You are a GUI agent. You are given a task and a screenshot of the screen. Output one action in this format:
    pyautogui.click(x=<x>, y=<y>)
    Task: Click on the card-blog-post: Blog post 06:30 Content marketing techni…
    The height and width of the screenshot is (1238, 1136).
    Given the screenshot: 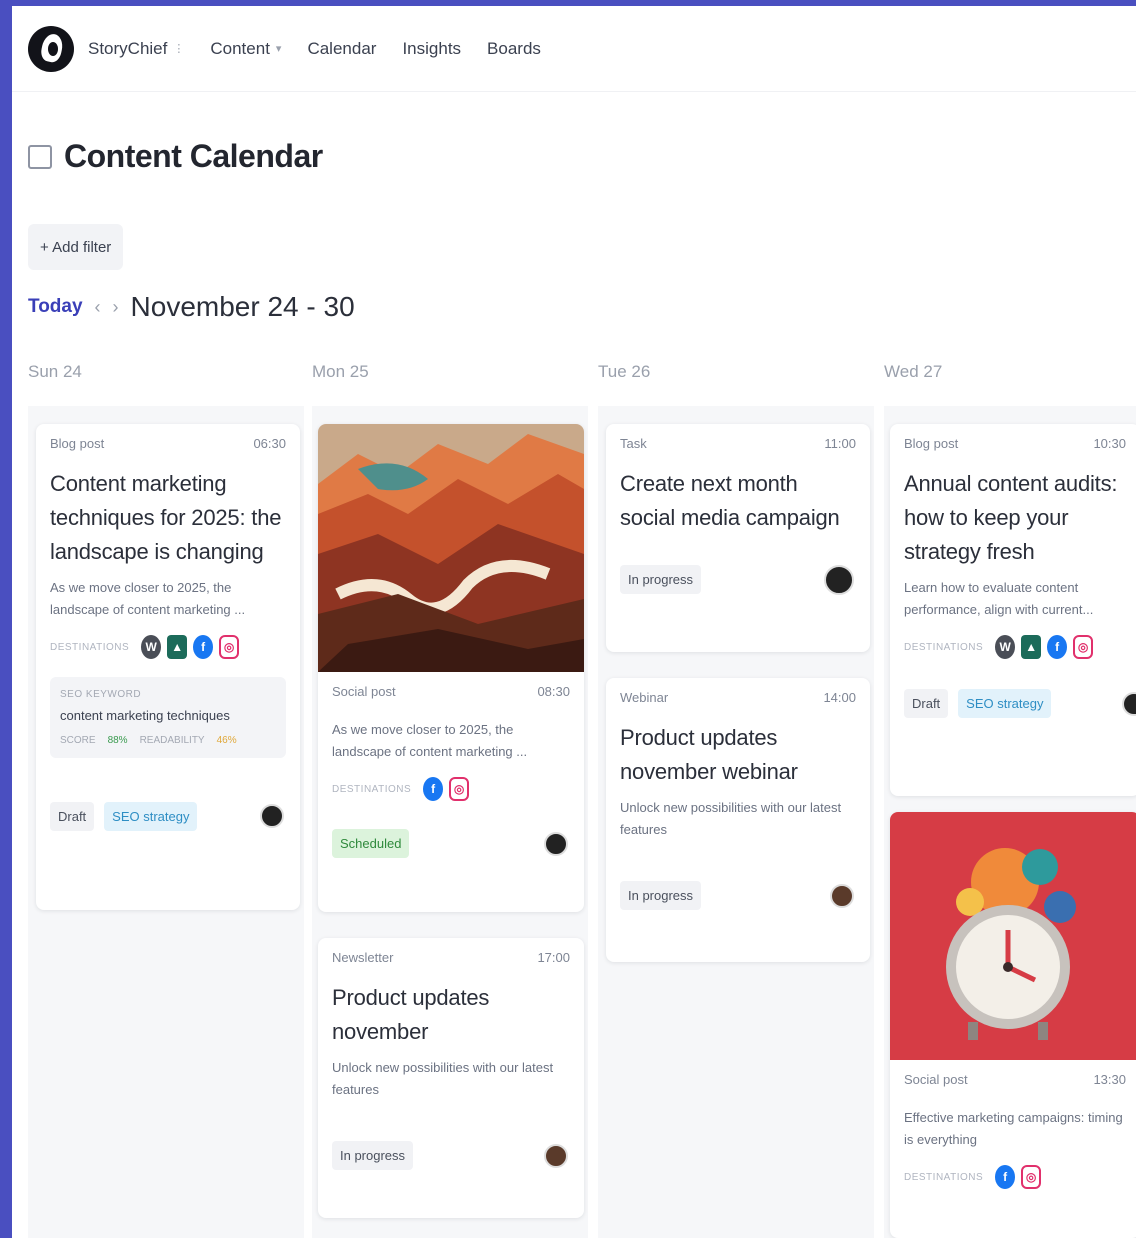 What is the action you would take?
    pyautogui.click(x=168, y=667)
    